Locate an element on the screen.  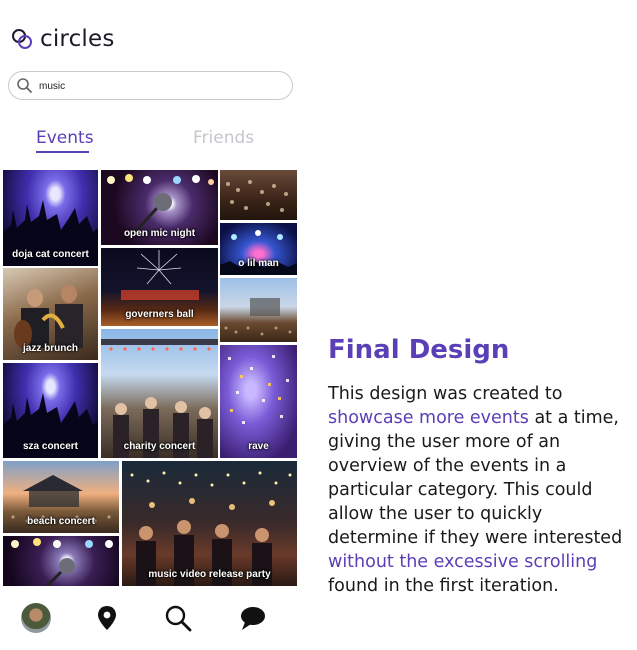
outdoor-crowd-photo is located at coordinates (159, 398).